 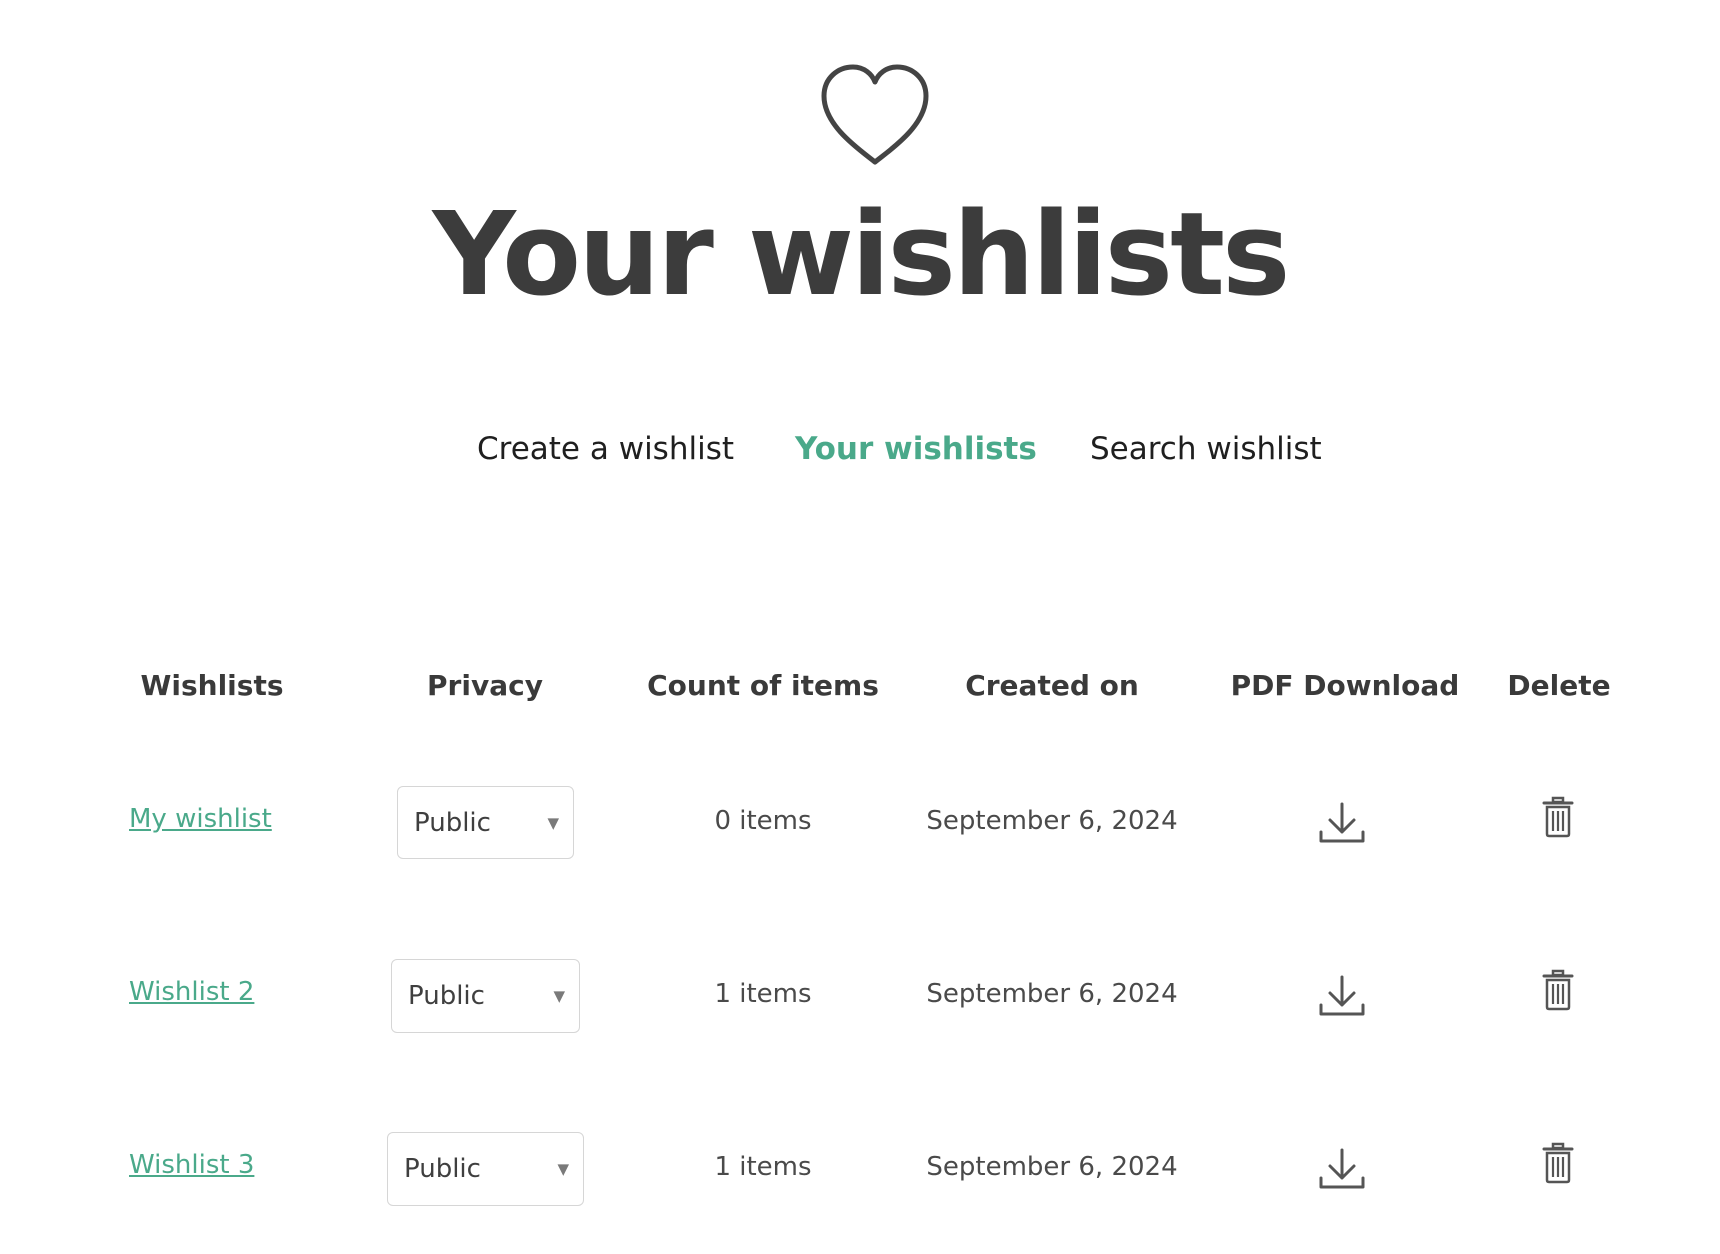 I want to click on header-wishlists: Wishlists, so click(x=212, y=685).